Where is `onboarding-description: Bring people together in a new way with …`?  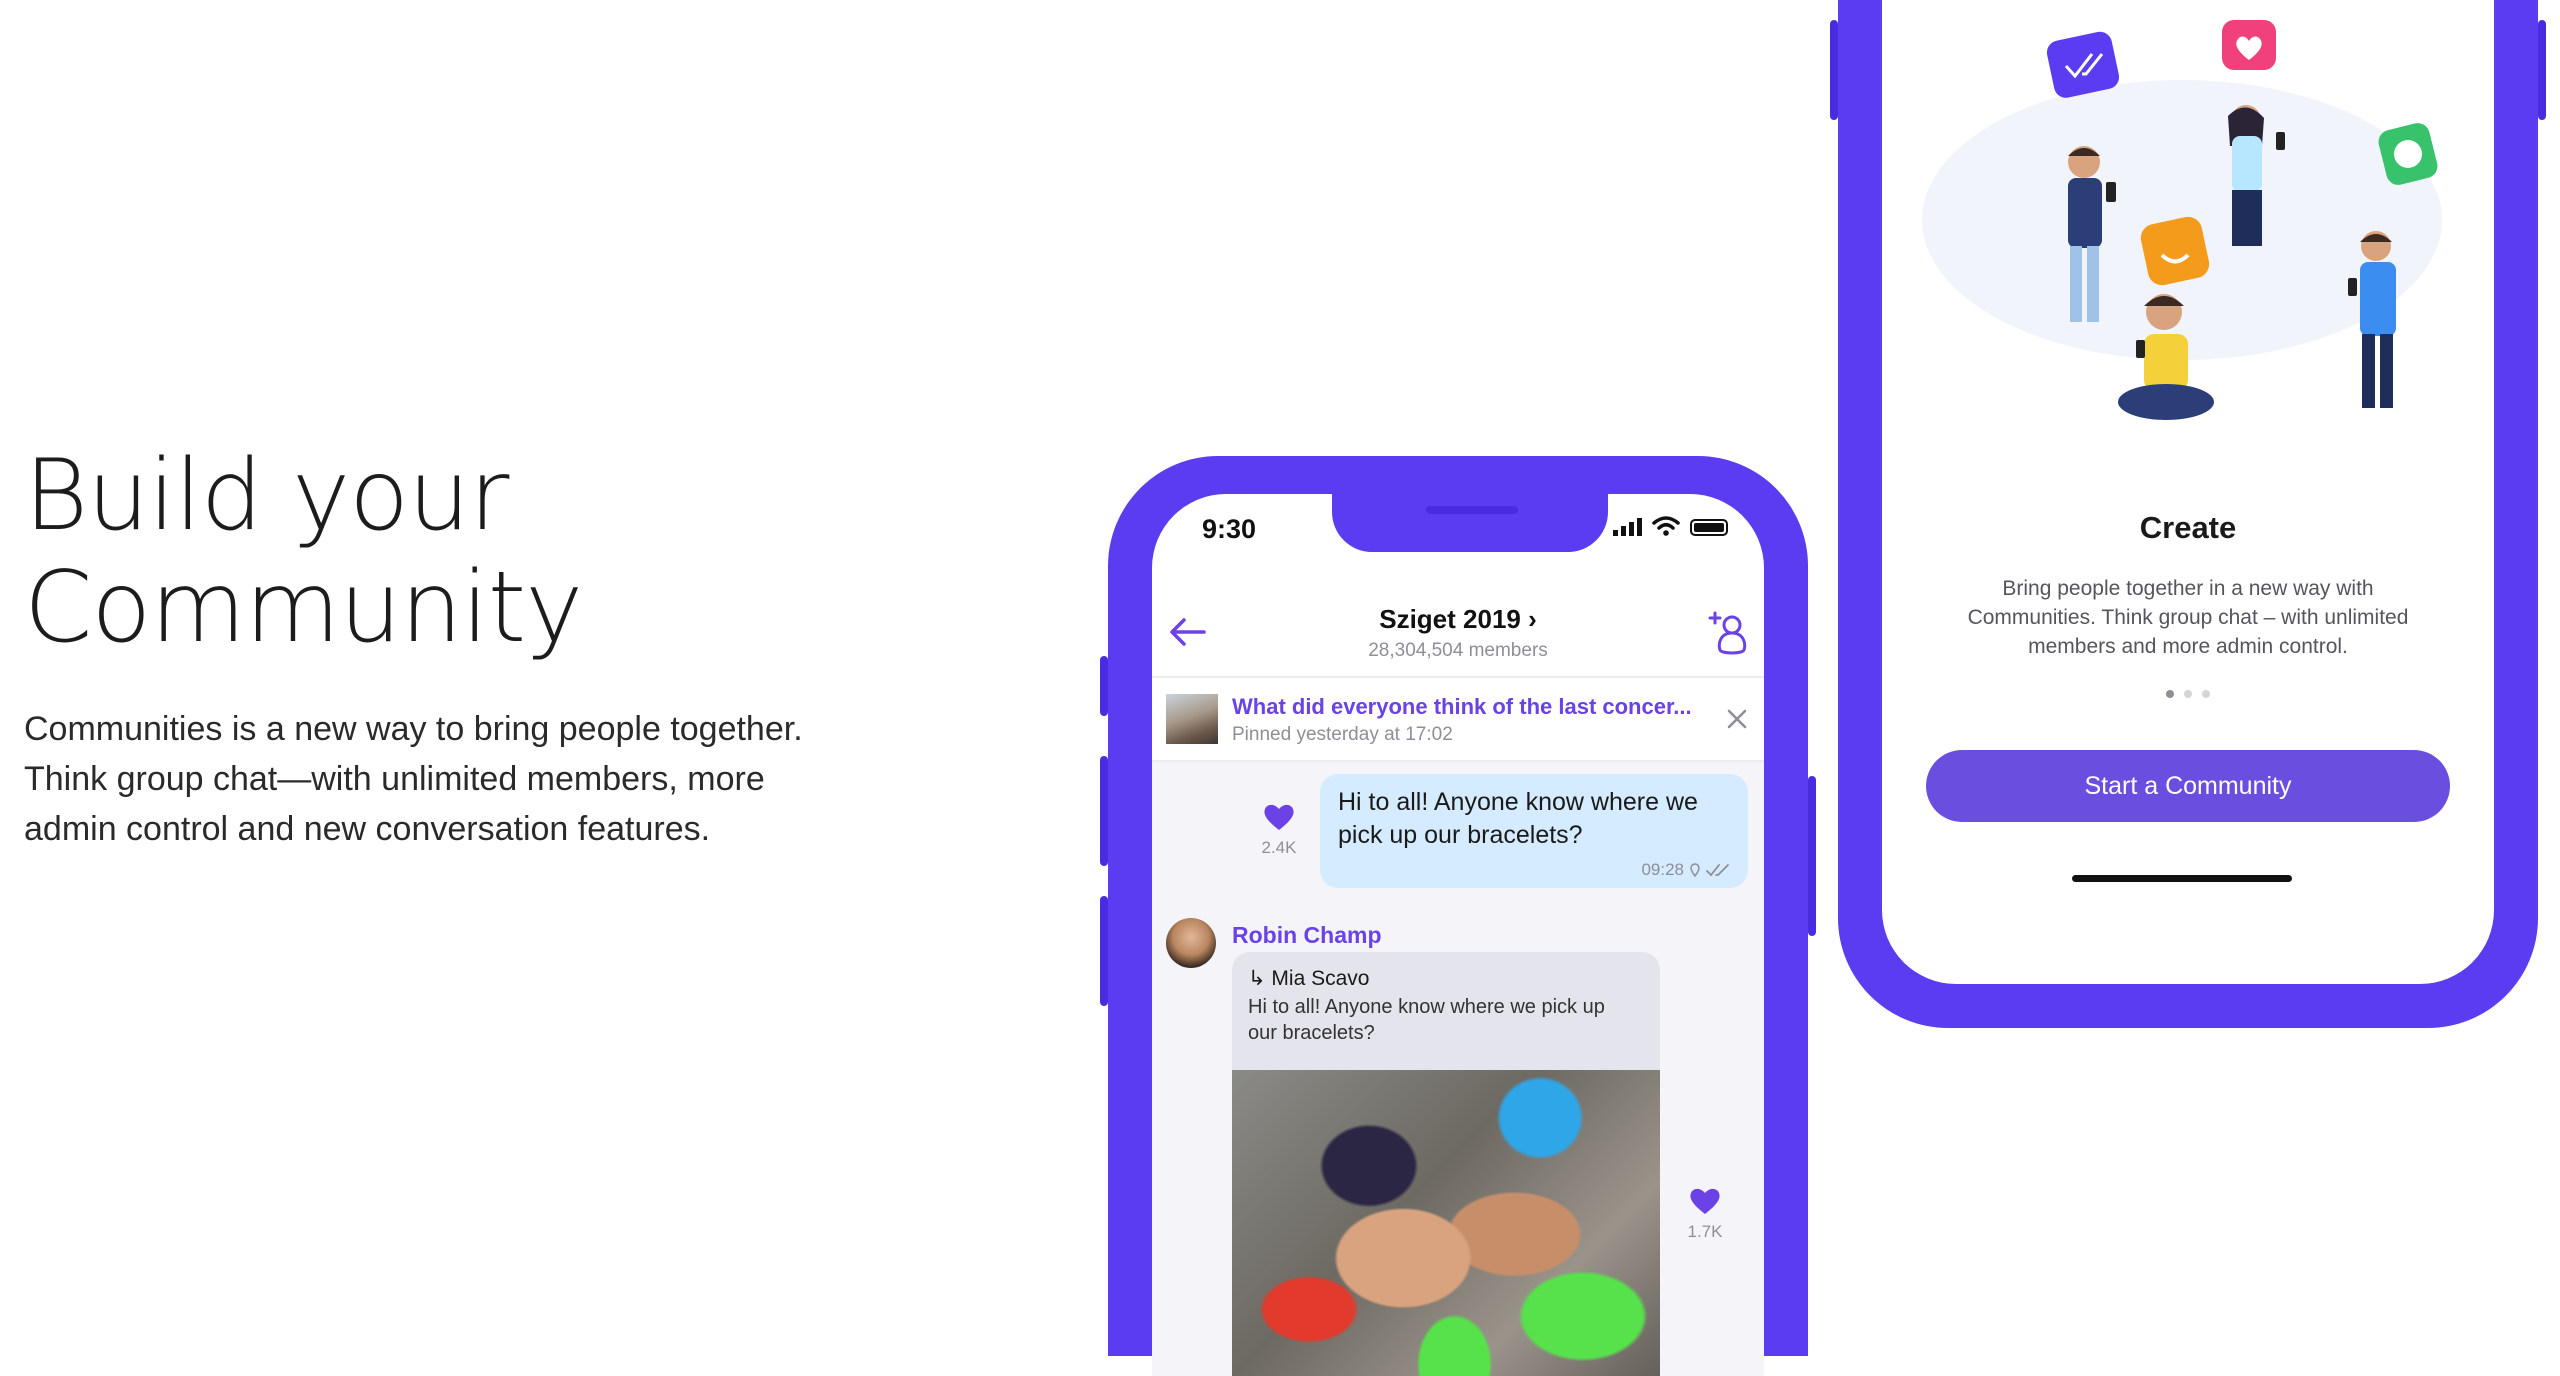 onboarding-description: Bring people together in a new way with … is located at coordinates (2188, 617).